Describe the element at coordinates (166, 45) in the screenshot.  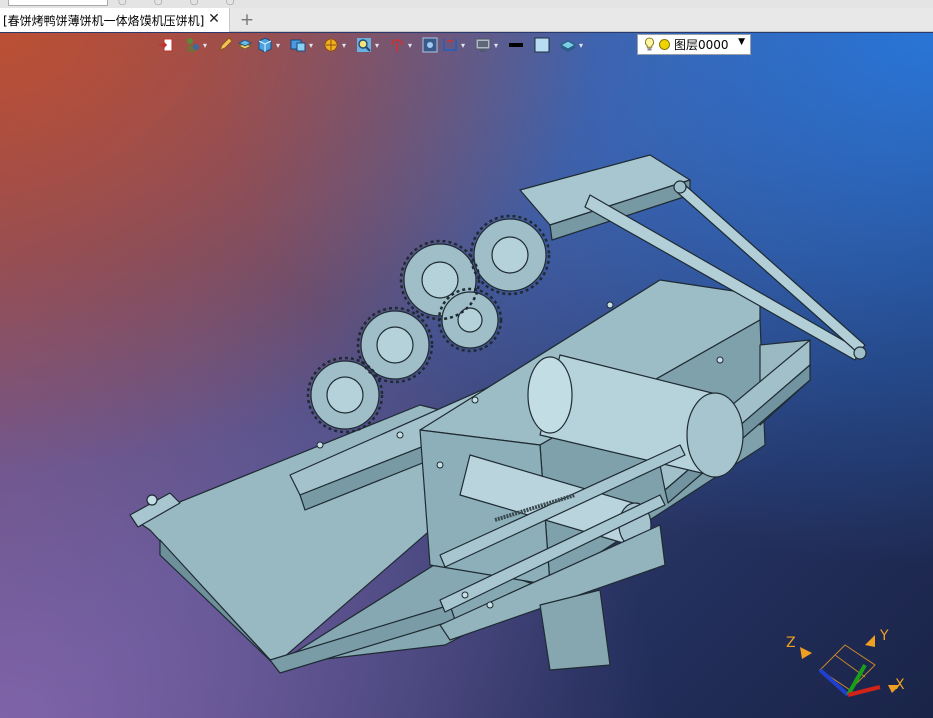
I see `insert-icon` at that location.